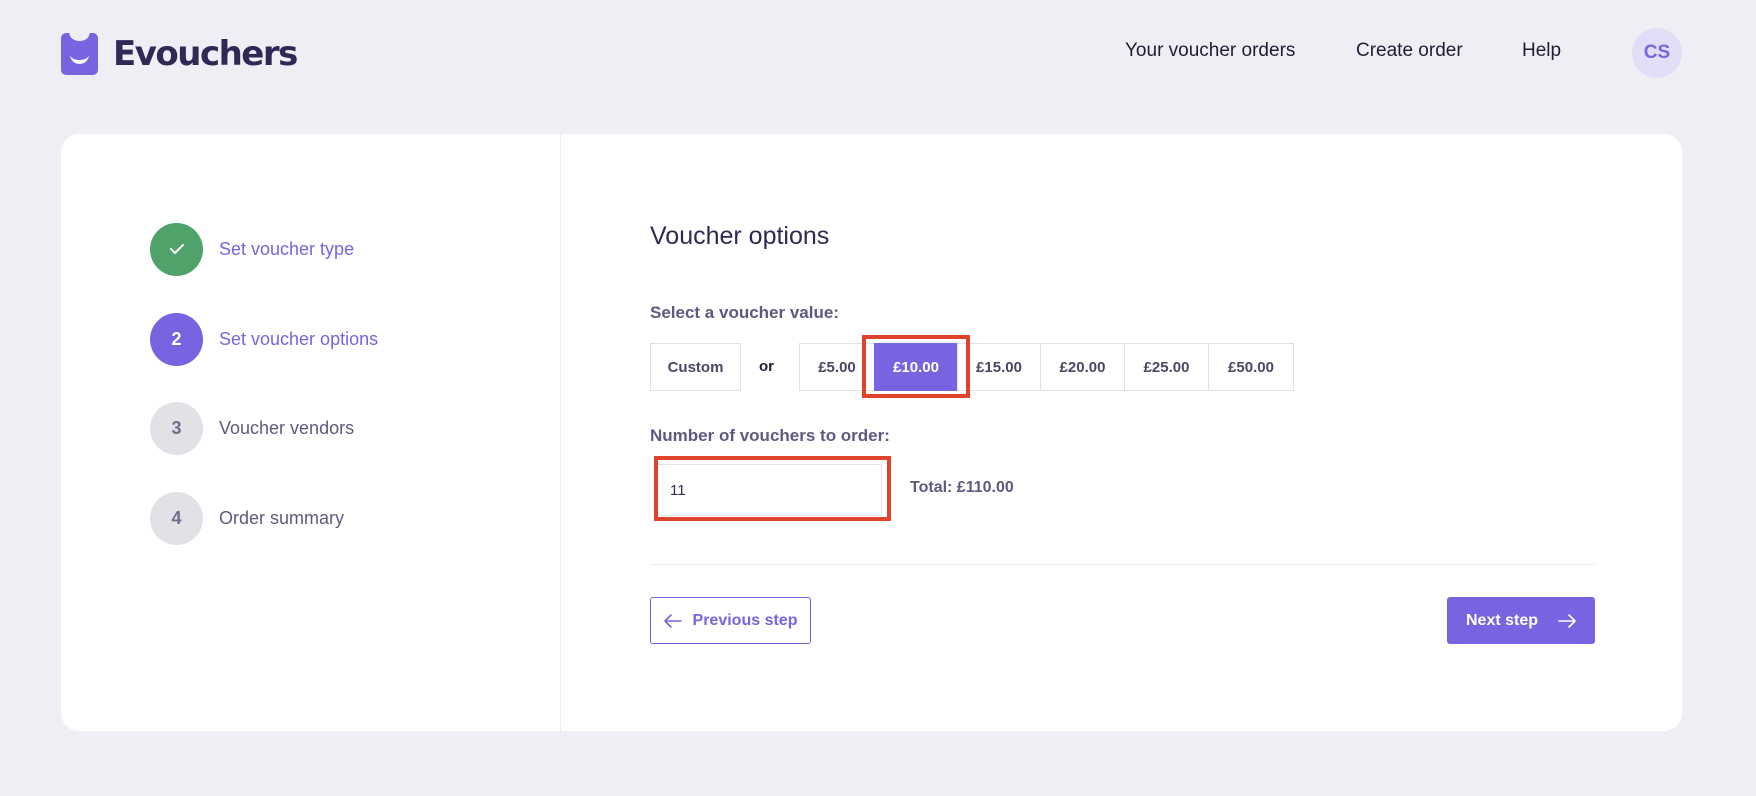  What do you see at coordinates (916, 366) in the screenshot?
I see `selected-value-highlight` at bounding box center [916, 366].